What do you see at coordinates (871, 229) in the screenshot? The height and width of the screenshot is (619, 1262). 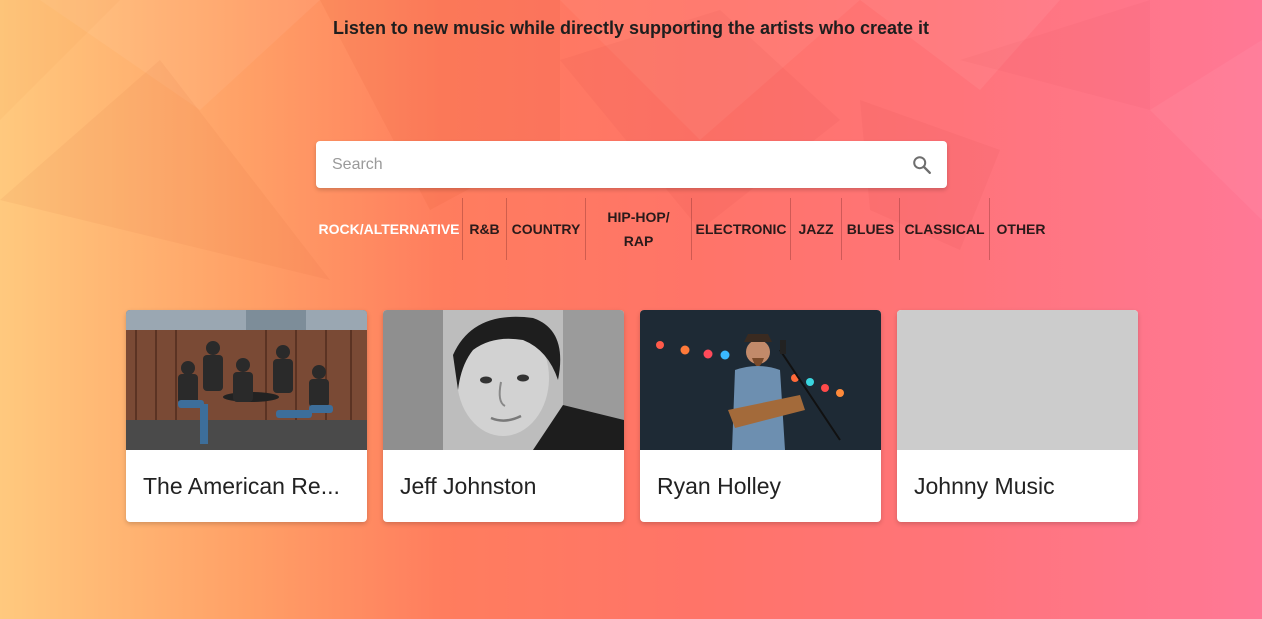 I see `tab-blues: BLUES` at bounding box center [871, 229].